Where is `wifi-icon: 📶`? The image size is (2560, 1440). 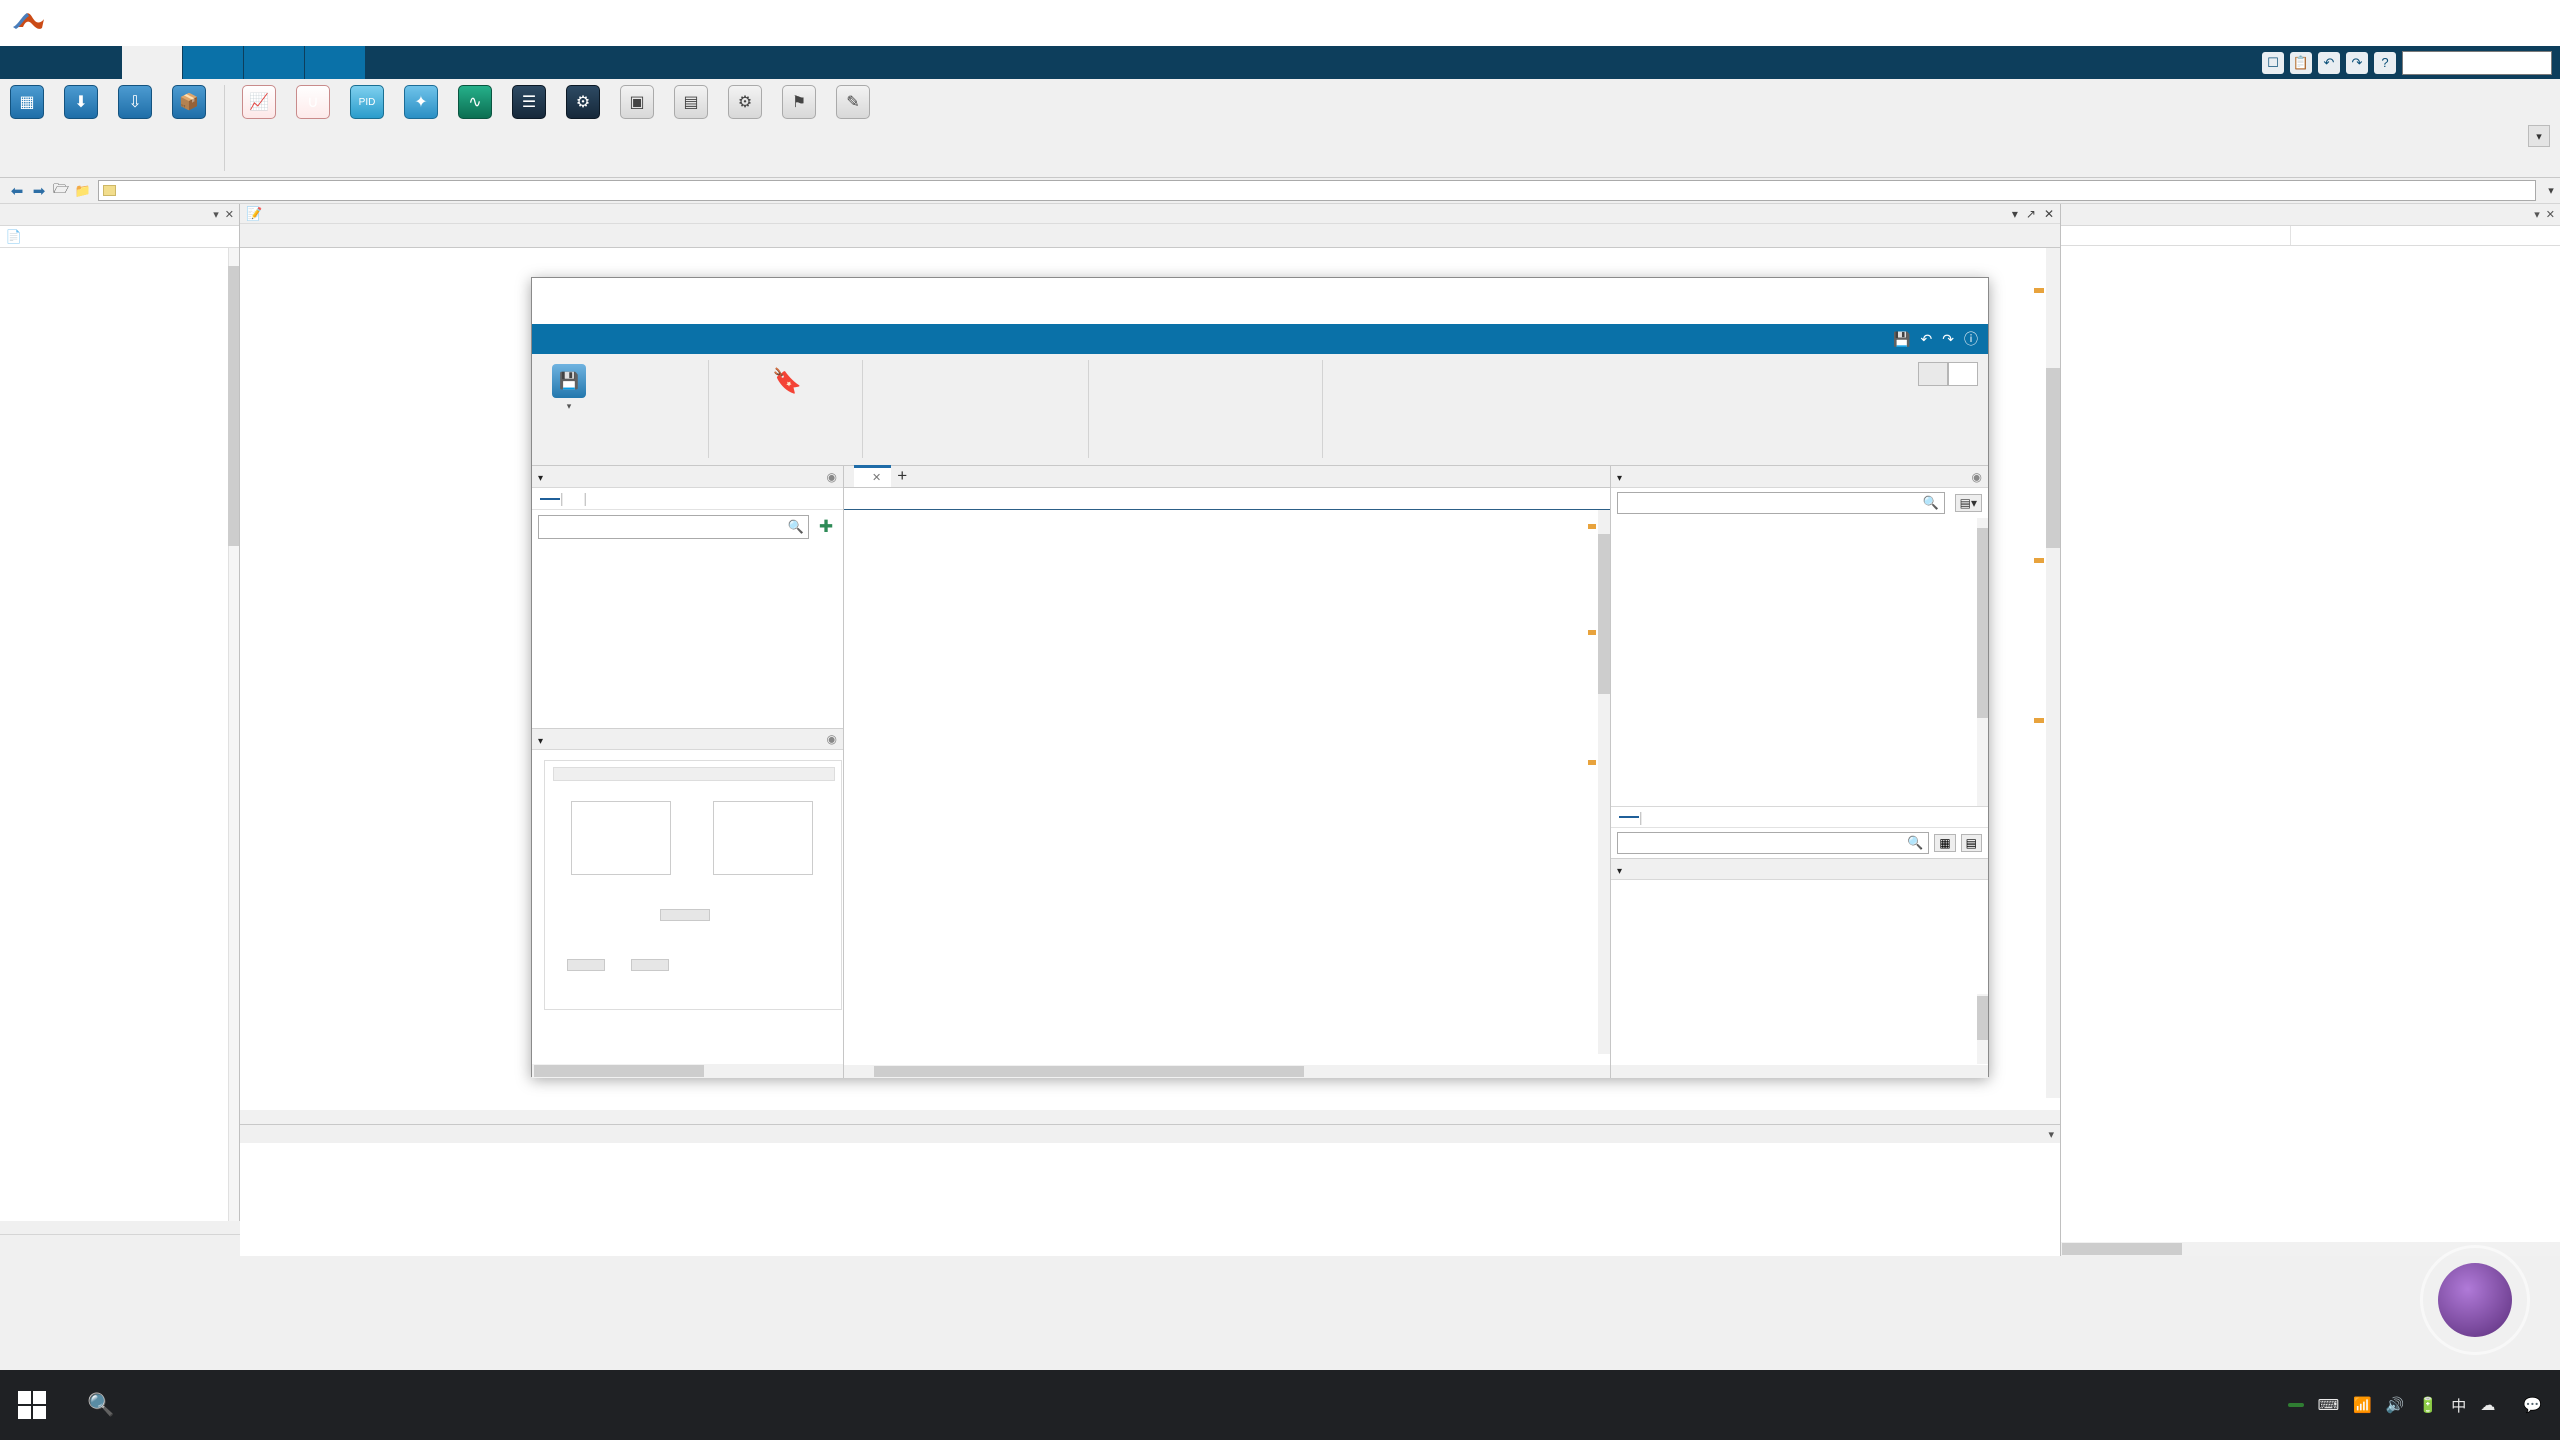 wifi-icon: 📶 is located at coordinates (2362, 1405).